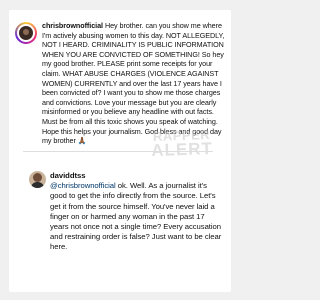 The height and width of the screenshot is (300, 320). Describe the element at coordinates (67, 175) in the screenshot. I see `comment-username: daviddtss` at that location.